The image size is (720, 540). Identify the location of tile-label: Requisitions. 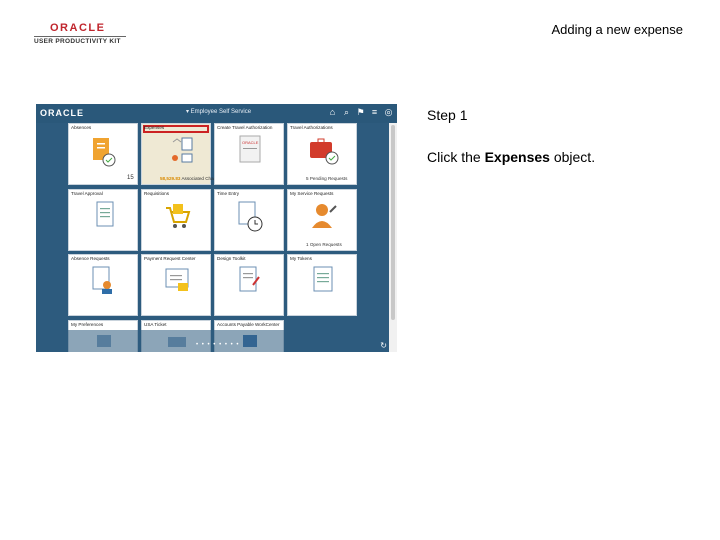
(157, 193).